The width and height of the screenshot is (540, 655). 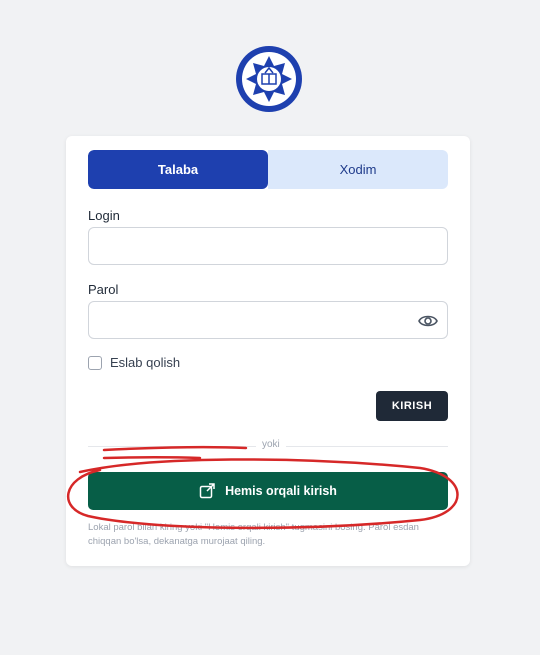 I want to click on hemis-login-button: Hemis orqali kirish, so click(x=268, y=491).